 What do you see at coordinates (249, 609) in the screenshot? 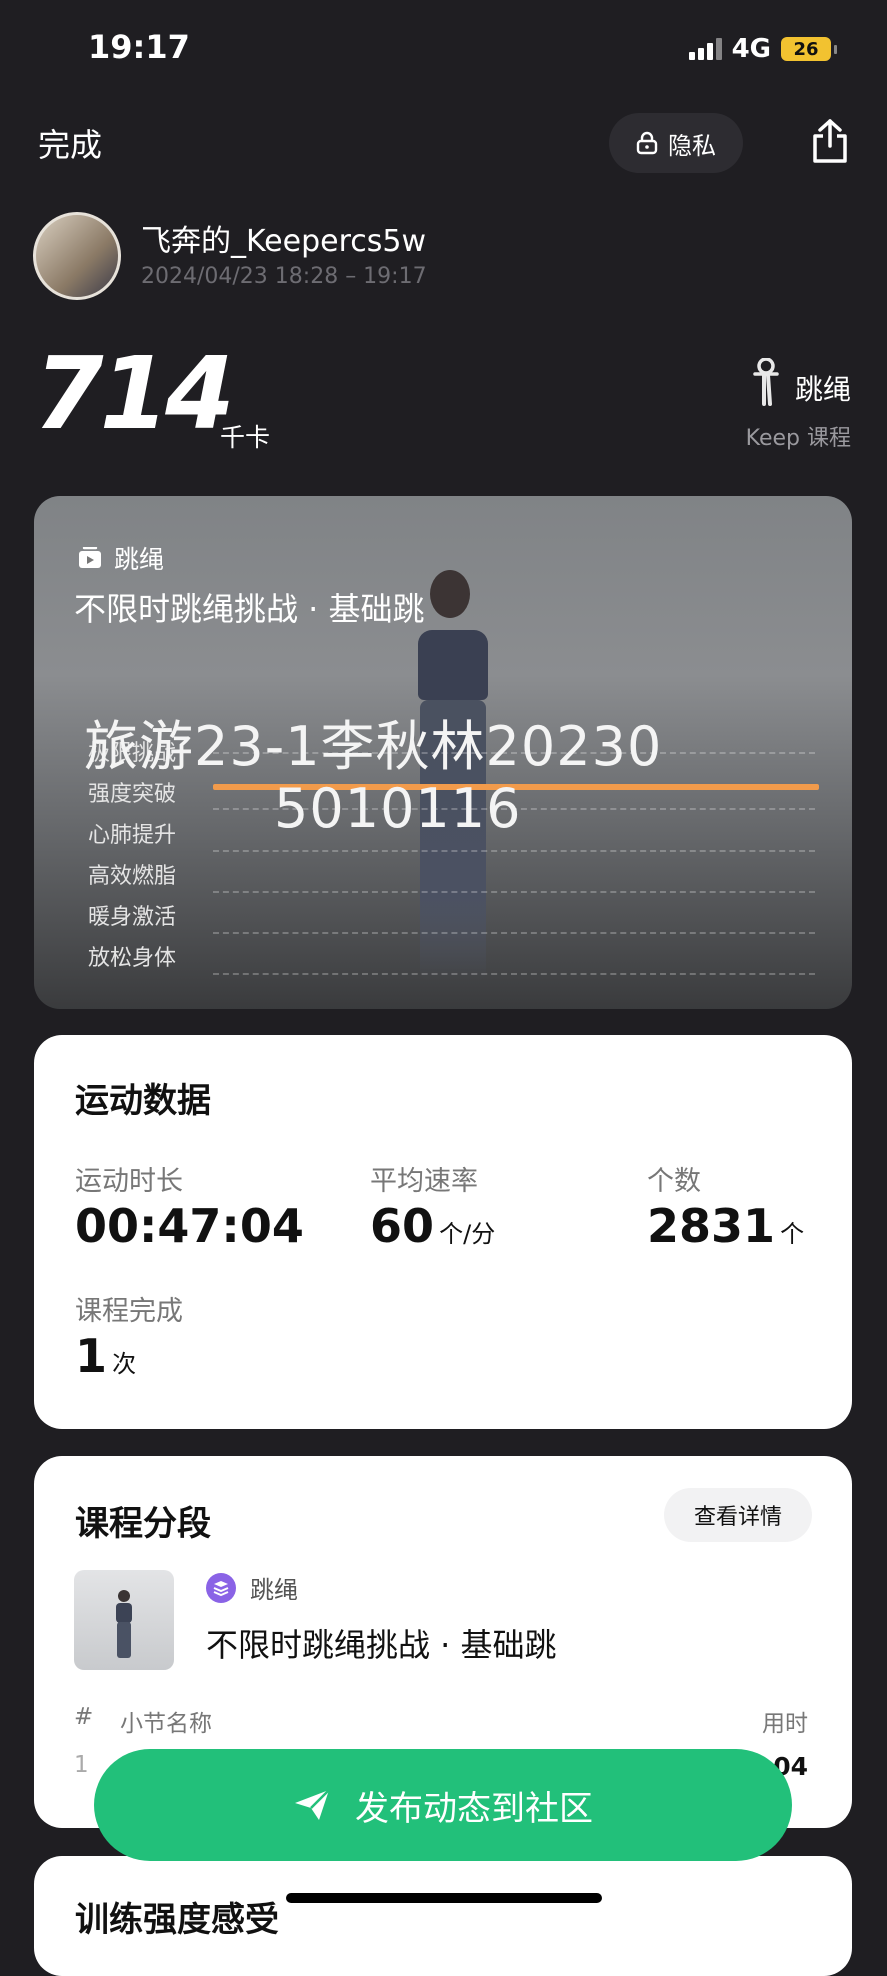
I see `hero-course-title: 不限时跳绳挑战 · 基础跳` at bounding box center [249, 609].